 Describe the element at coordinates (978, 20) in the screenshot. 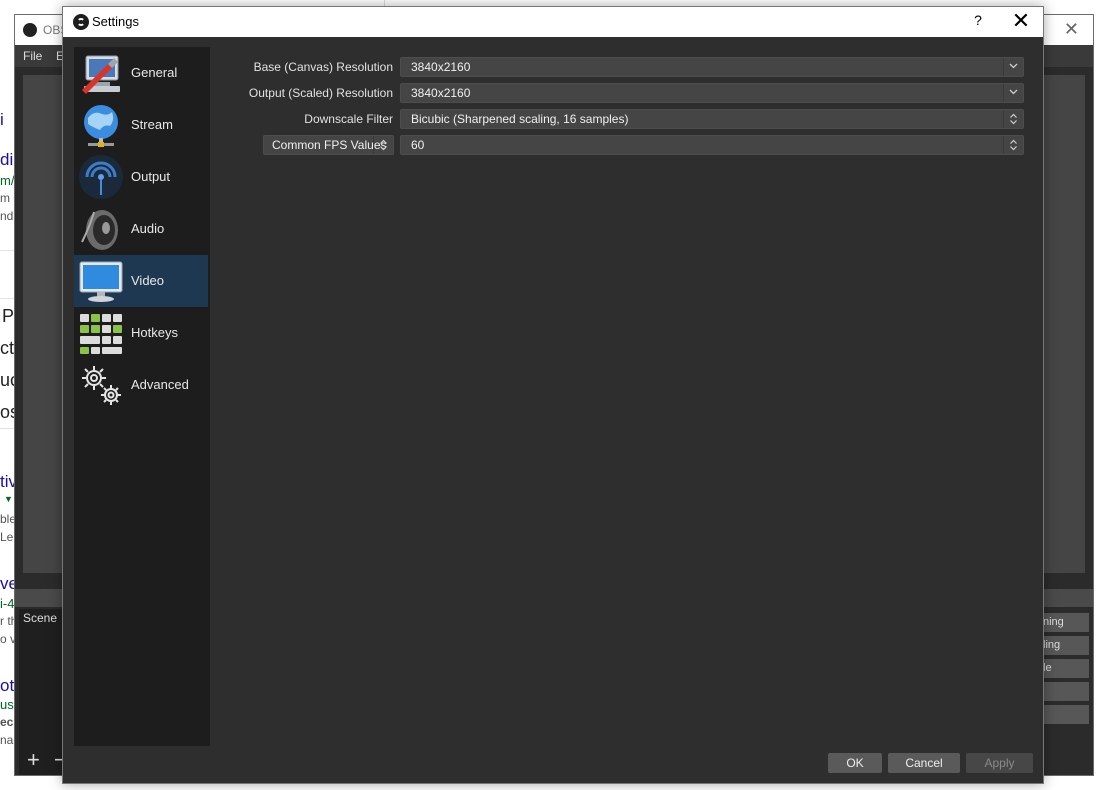

I see `help-button: ?` at that location.